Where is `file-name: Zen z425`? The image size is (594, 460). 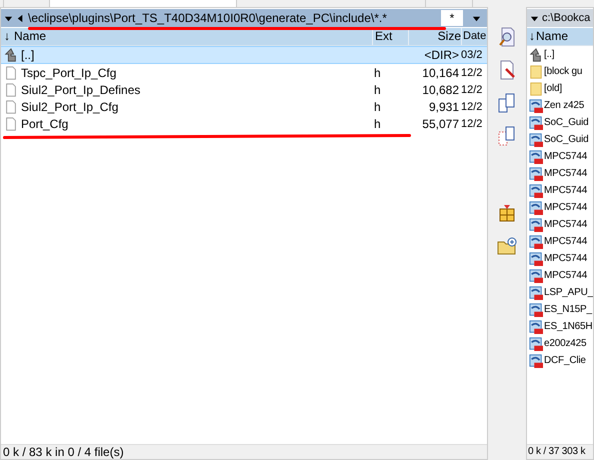 file-name: Zen z425 is located at coordinates (564, 105).